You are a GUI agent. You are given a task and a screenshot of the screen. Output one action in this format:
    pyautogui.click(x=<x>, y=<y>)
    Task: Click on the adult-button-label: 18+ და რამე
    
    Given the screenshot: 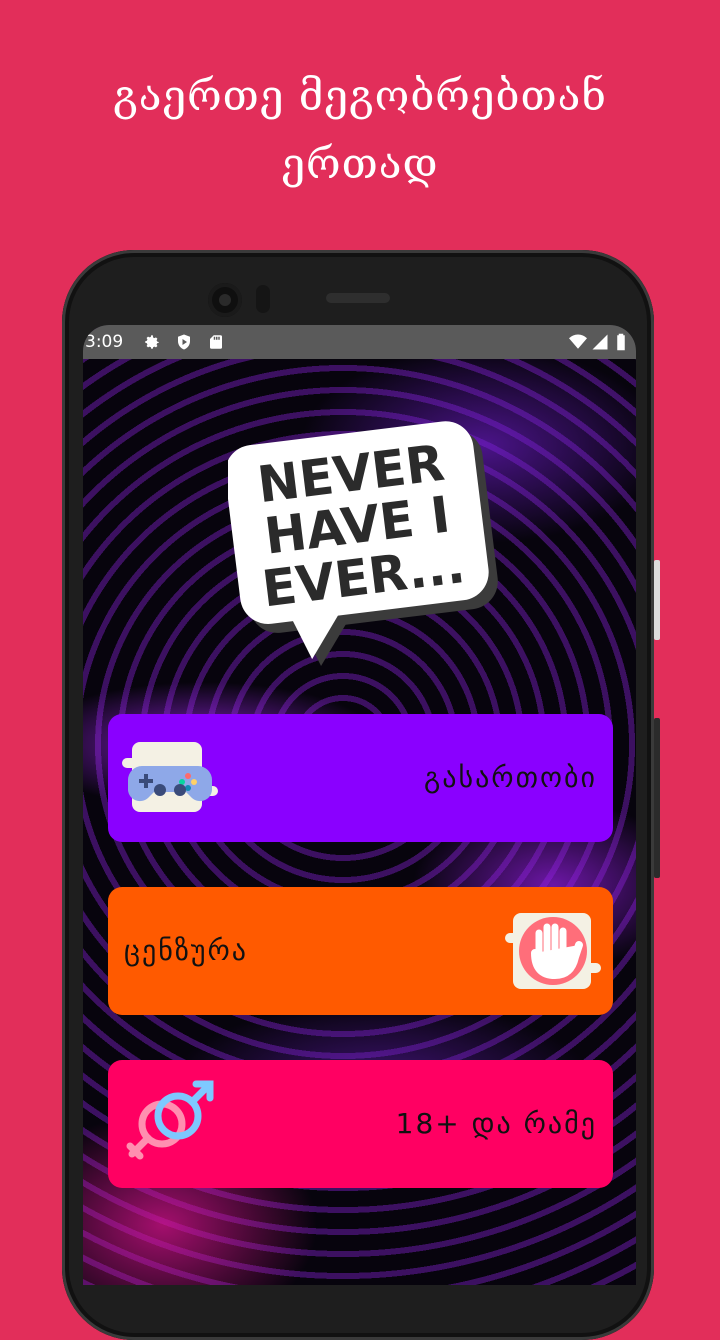 What is the action you would take?
    pyautogui.click(x=496, y=1123)
    